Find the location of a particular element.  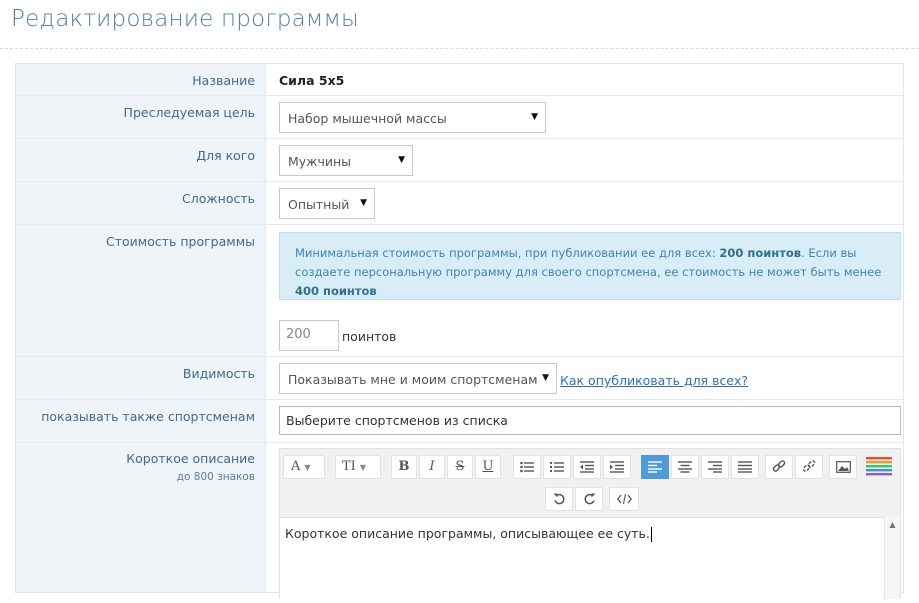

indent-icon is located at coordinates (617, 467).